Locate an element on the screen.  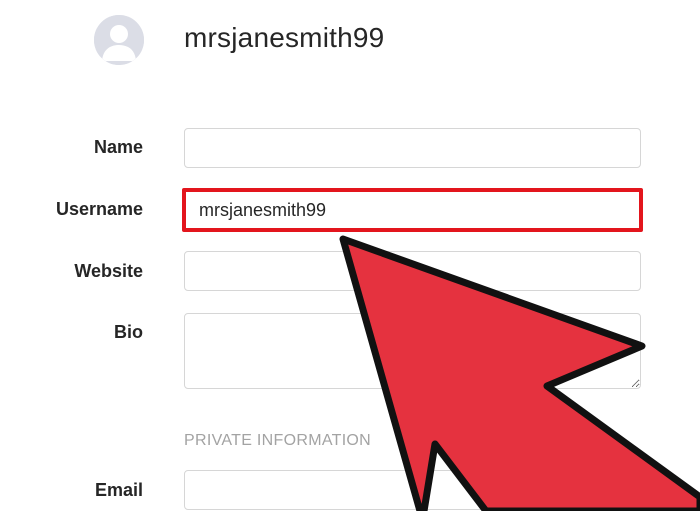
profile-username: mrsjanesmith99 is located at coordinates (284, 37).